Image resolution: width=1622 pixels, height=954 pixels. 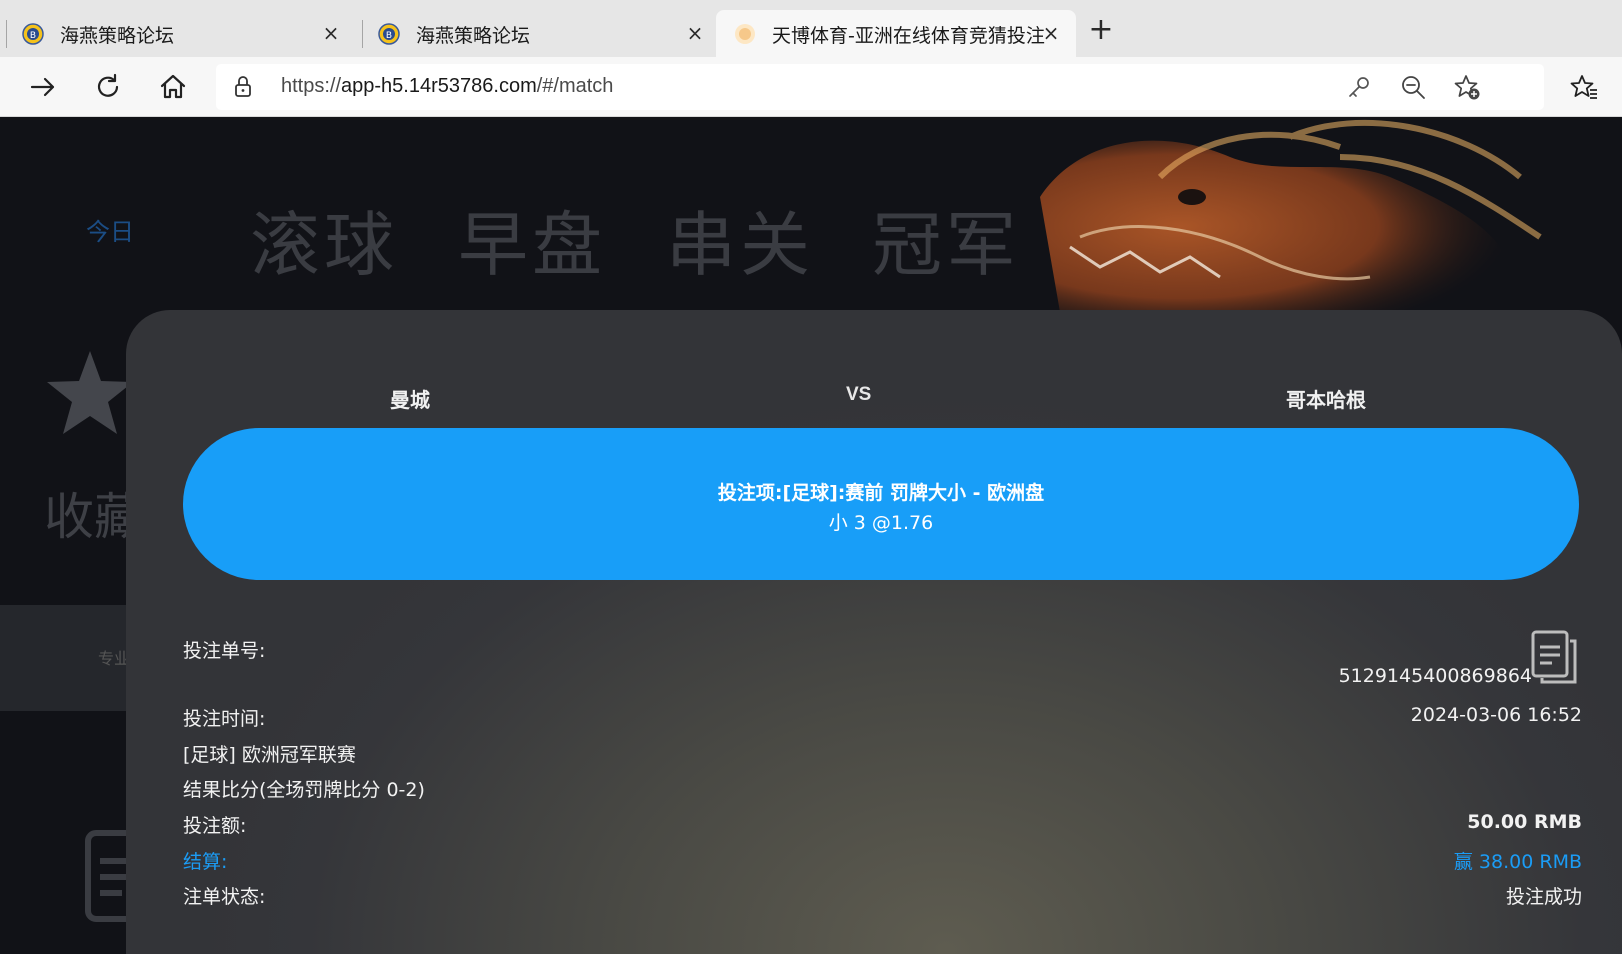 What do you see at coordinates (224, 651) in the screenshot?
I see `order-no-label: 投注单号:` at bounding box center [224, 651].